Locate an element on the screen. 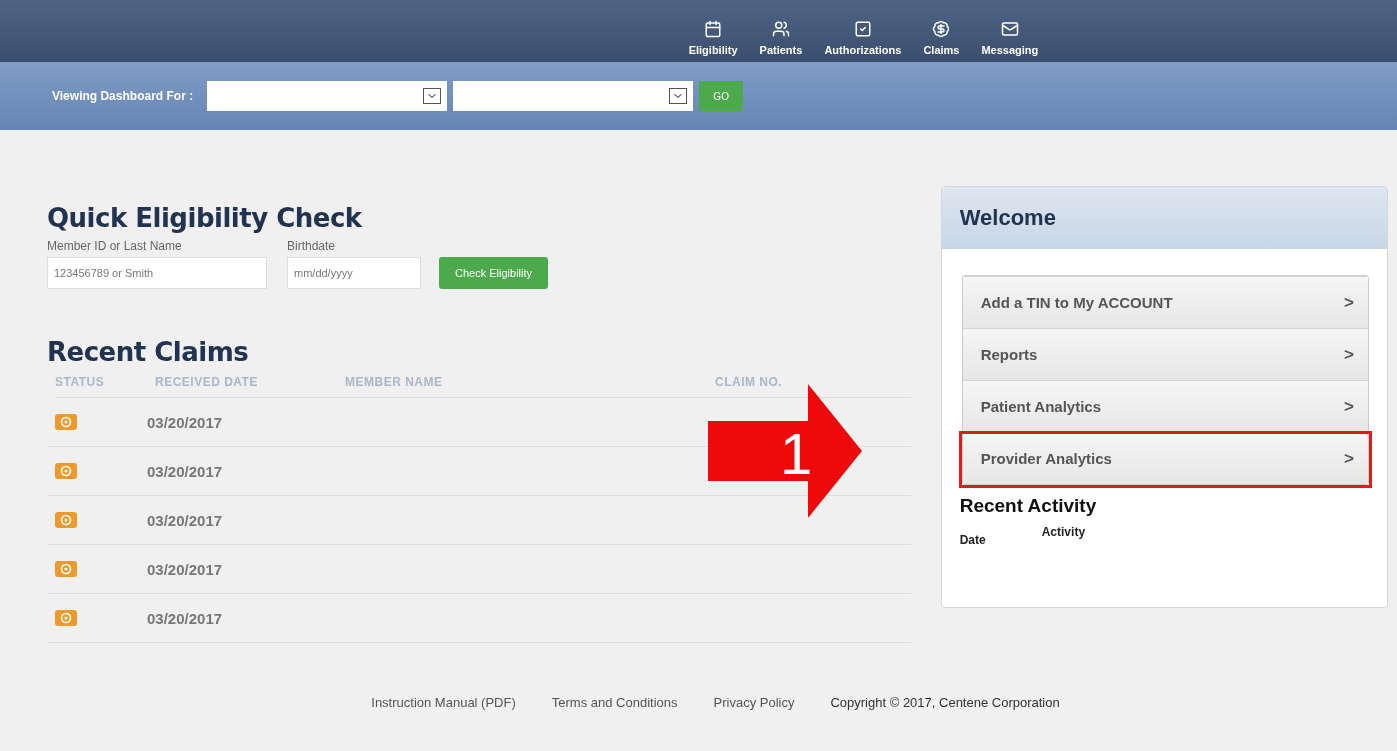  column-header: Date is located at coordinates (972, 540).